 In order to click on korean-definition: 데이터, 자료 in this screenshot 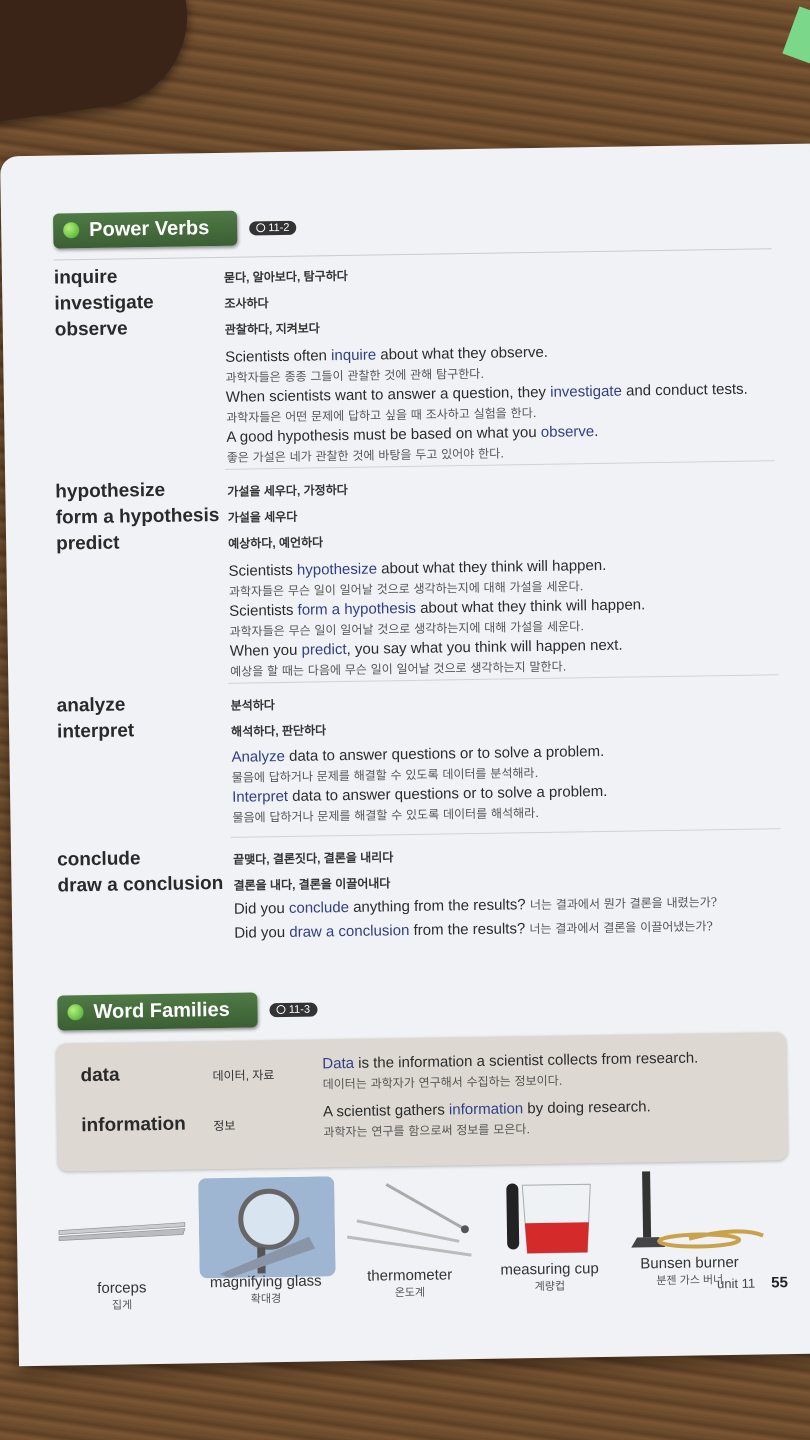, I will do `click(243, 1076)`.